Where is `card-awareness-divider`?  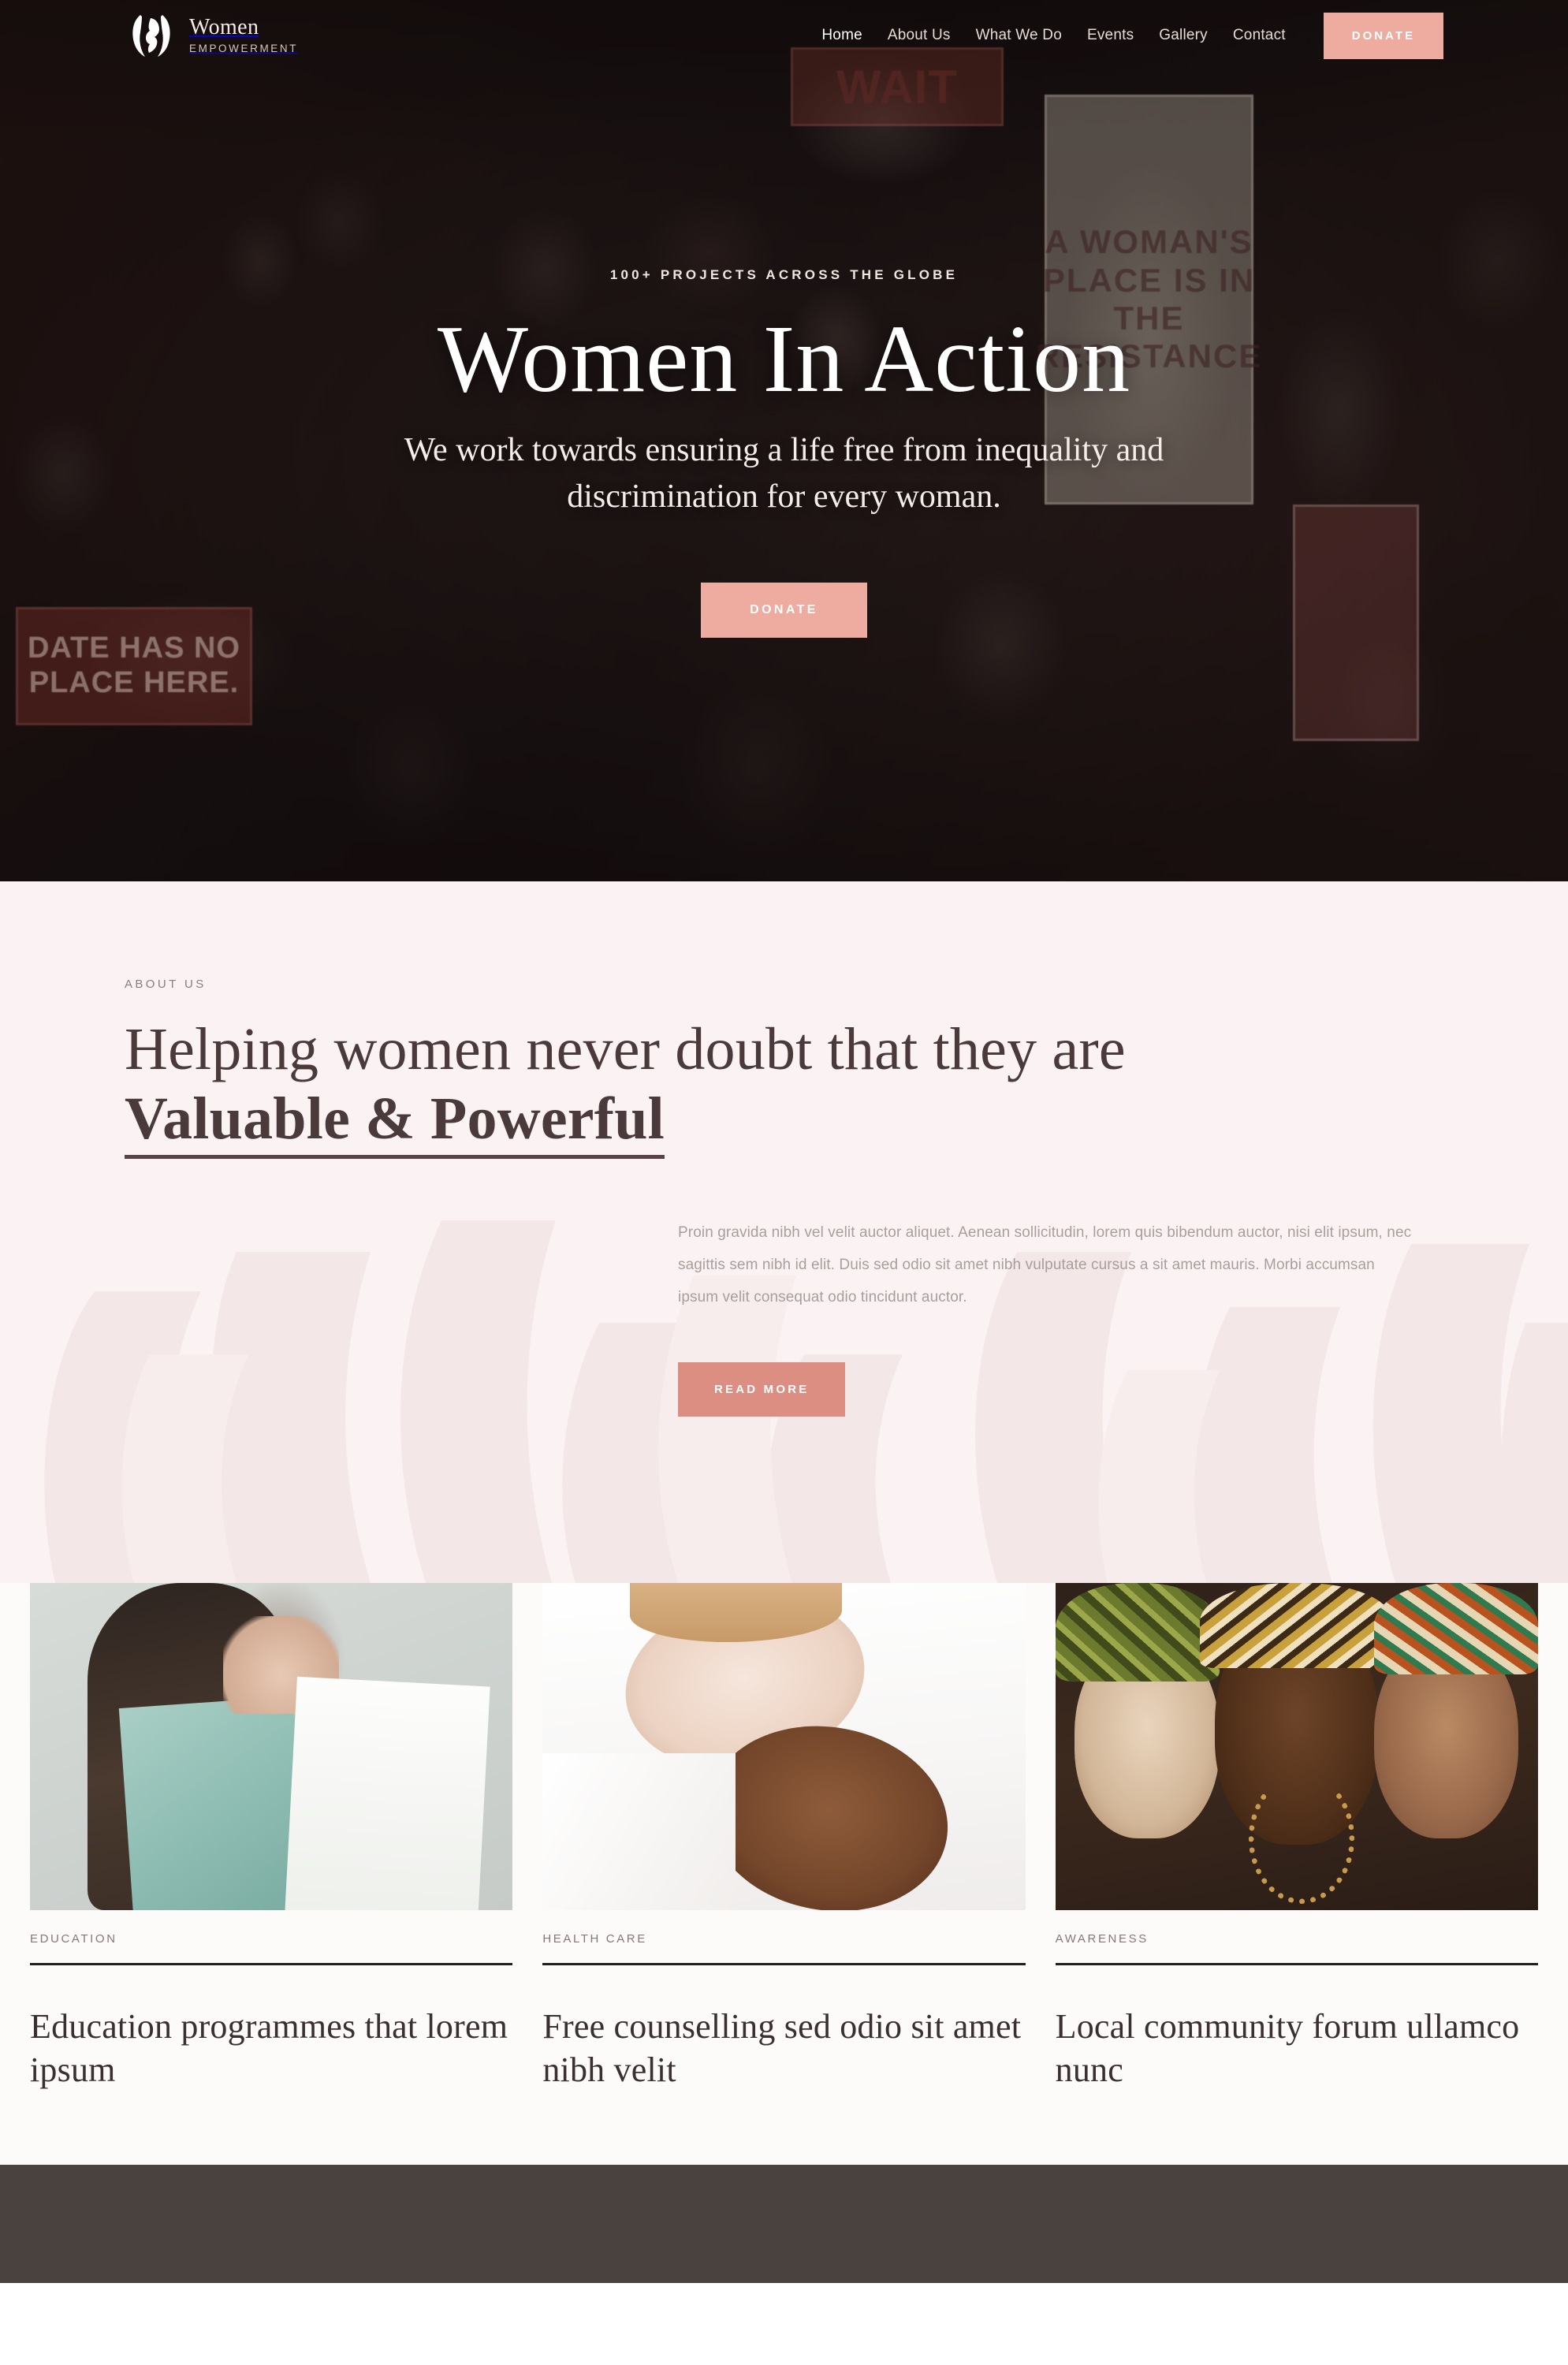 card-awareness-divider is located at coordinates (1296, 1964).